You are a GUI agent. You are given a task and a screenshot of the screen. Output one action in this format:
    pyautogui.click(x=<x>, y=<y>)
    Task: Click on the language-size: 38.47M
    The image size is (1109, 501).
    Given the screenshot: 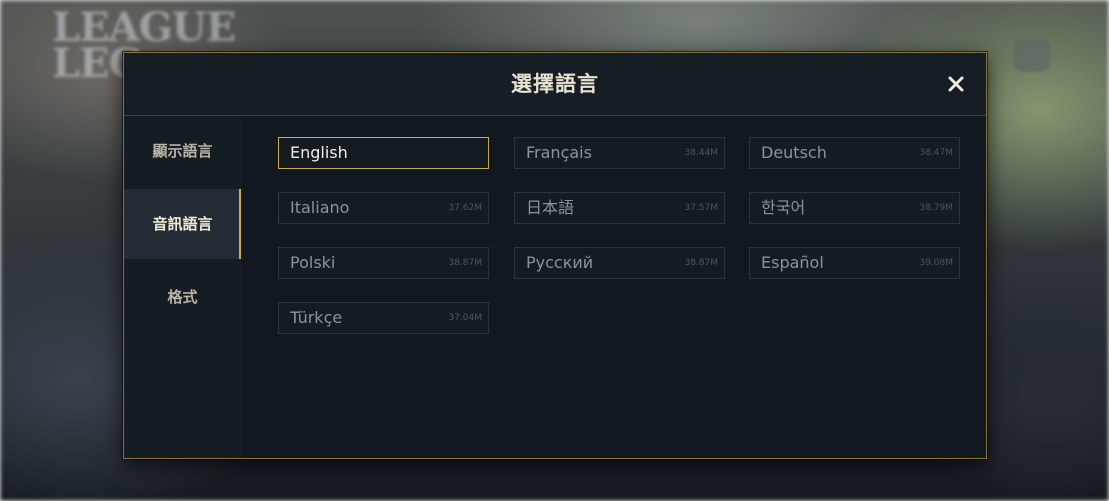 What is the action you would take?
    pyautogui.click(x=936, y=153)
    